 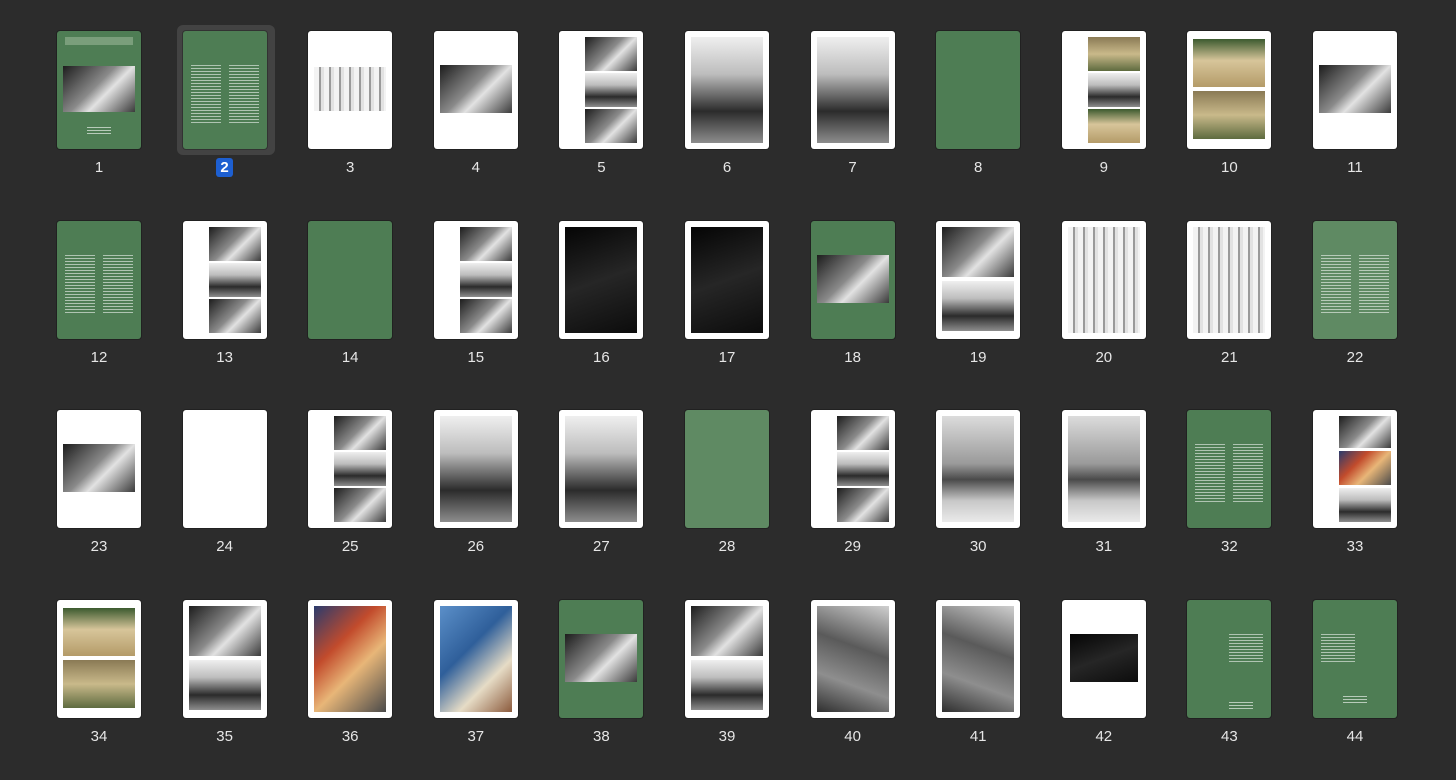 I want to click on page-number-label: 12, so click(x=99, y=357).